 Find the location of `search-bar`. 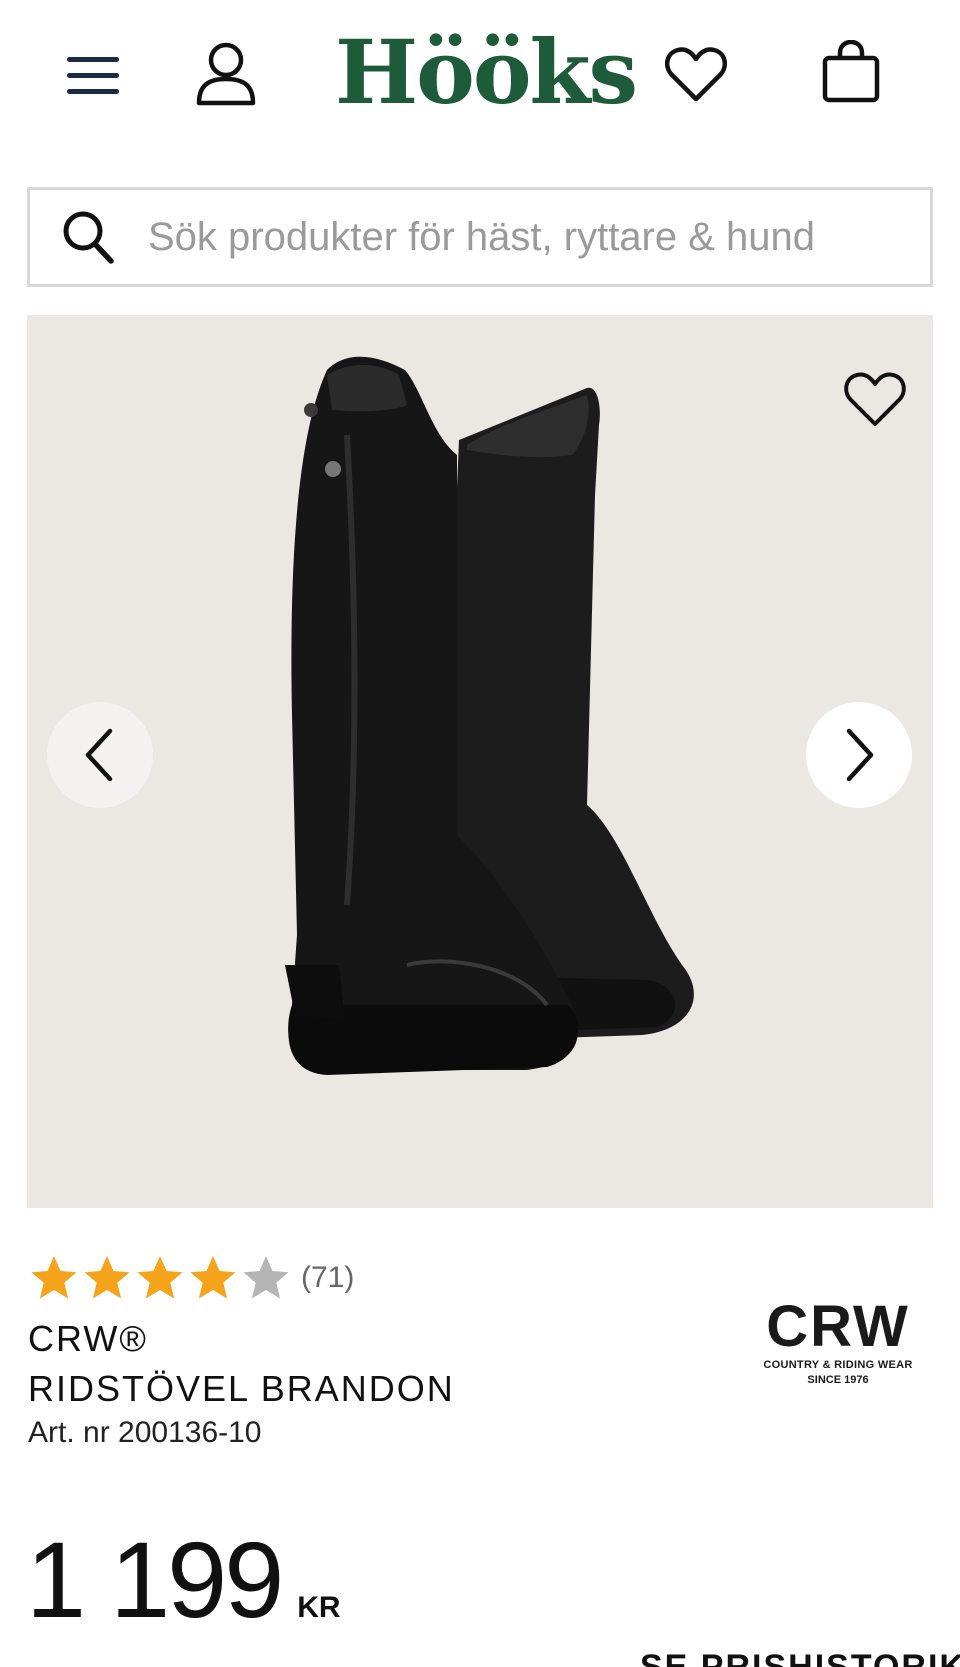

search-bar is located at coordinates (480, 237).